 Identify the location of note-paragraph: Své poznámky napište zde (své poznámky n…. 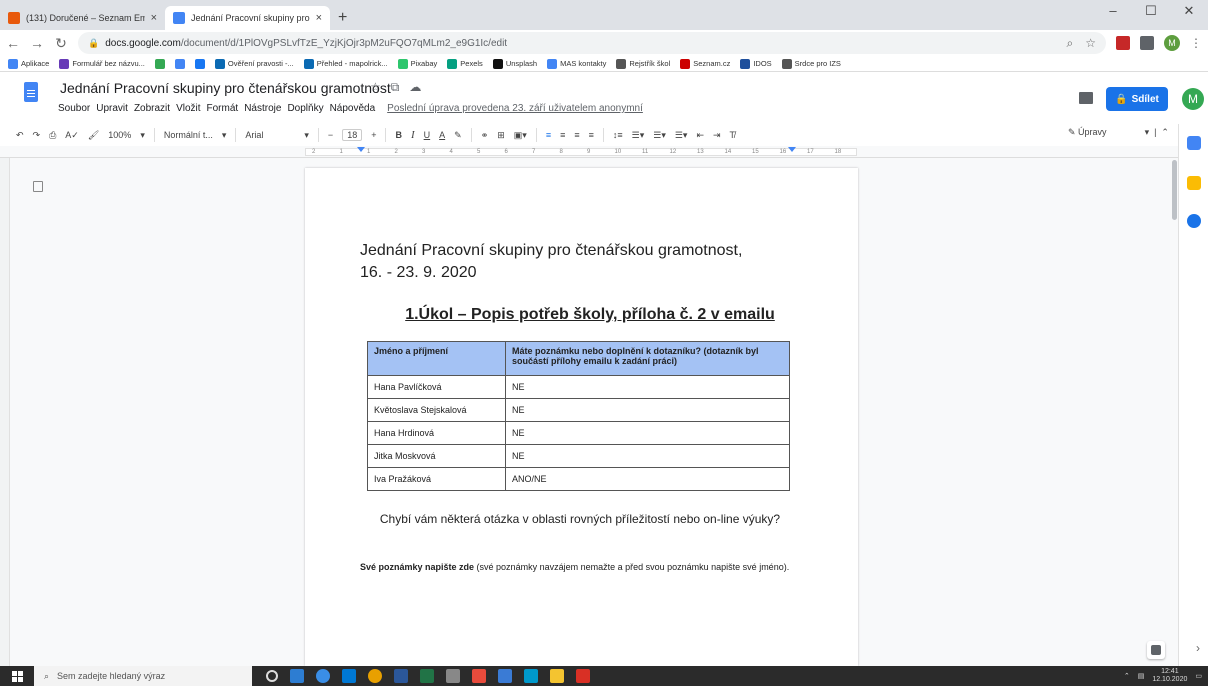
(580, 567).